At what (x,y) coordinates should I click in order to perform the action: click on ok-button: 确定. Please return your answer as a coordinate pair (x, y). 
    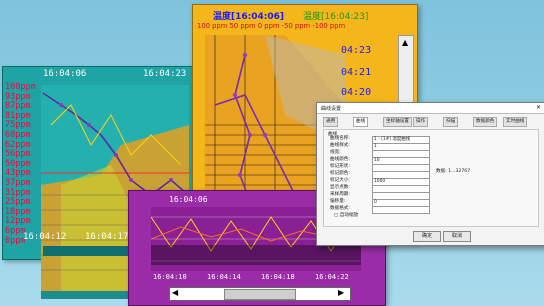
    Looking at the image, I should click on (427, 236).